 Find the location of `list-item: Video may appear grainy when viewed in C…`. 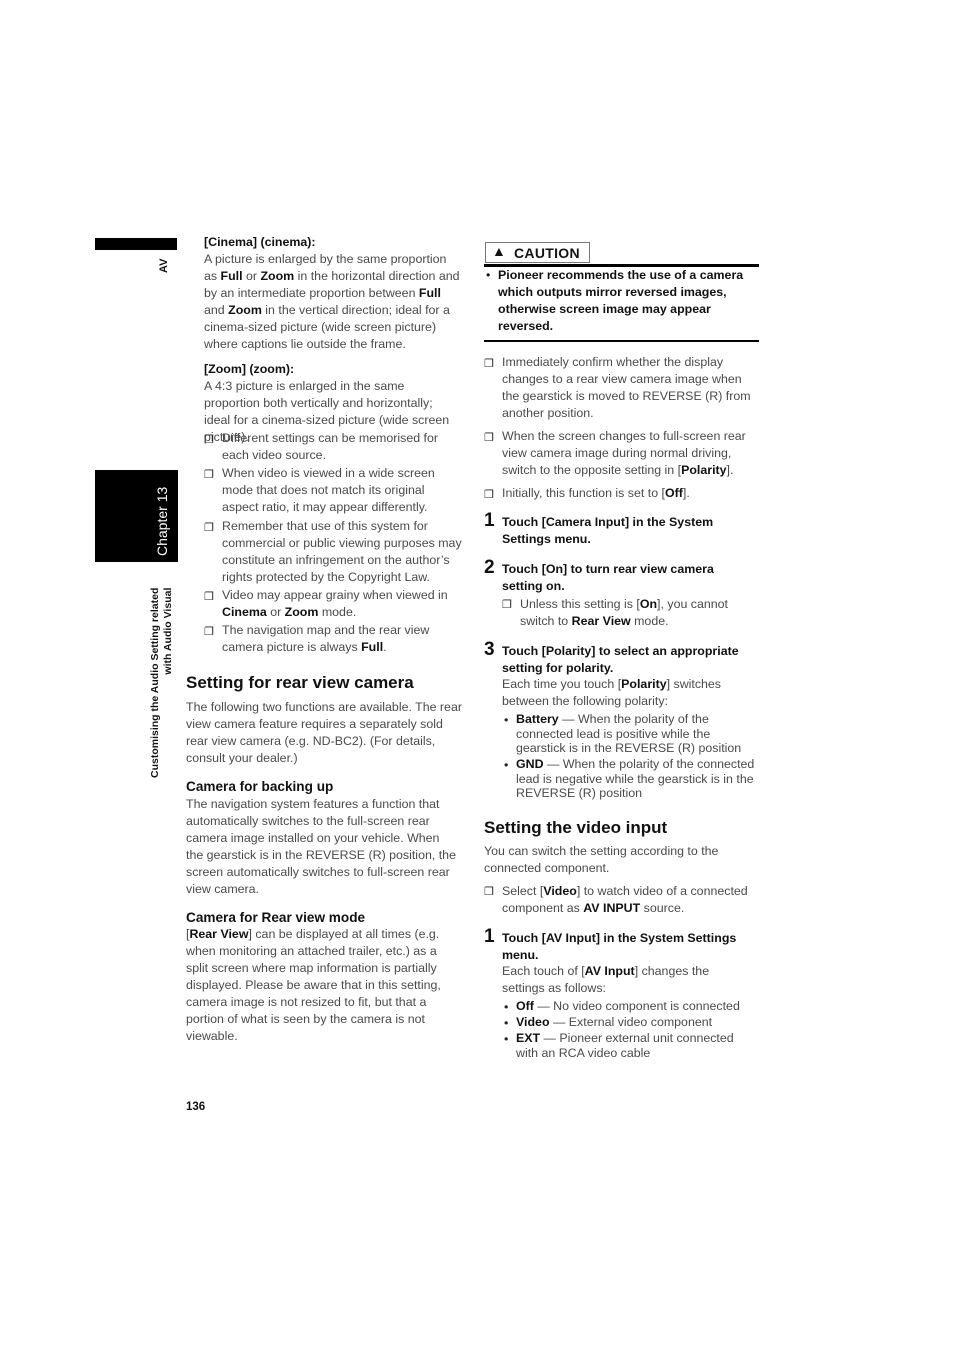

list-item: Video may appear grainy when viewed in C… is located at coordinates (342, 604).